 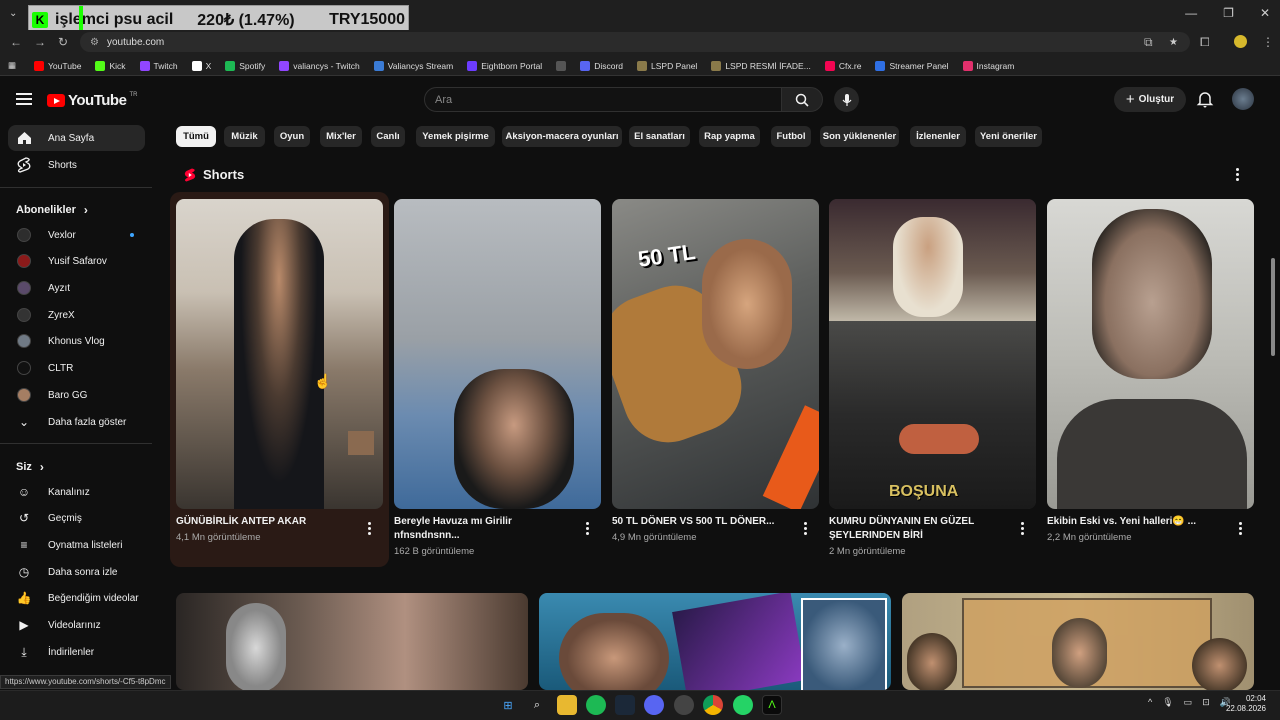 What do you see at coordinates (196, 136) in the screenshot?
I see `filter-chip: Tümü` at bounding box center [196, 136].